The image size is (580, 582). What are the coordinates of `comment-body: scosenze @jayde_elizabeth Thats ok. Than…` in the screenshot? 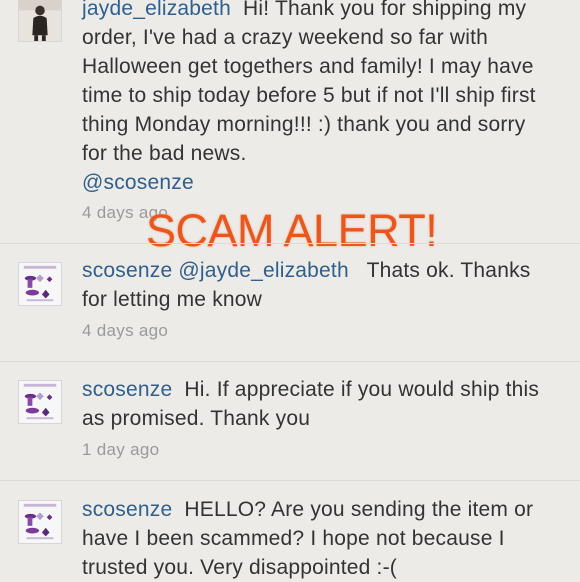 It's located at (317, 285).